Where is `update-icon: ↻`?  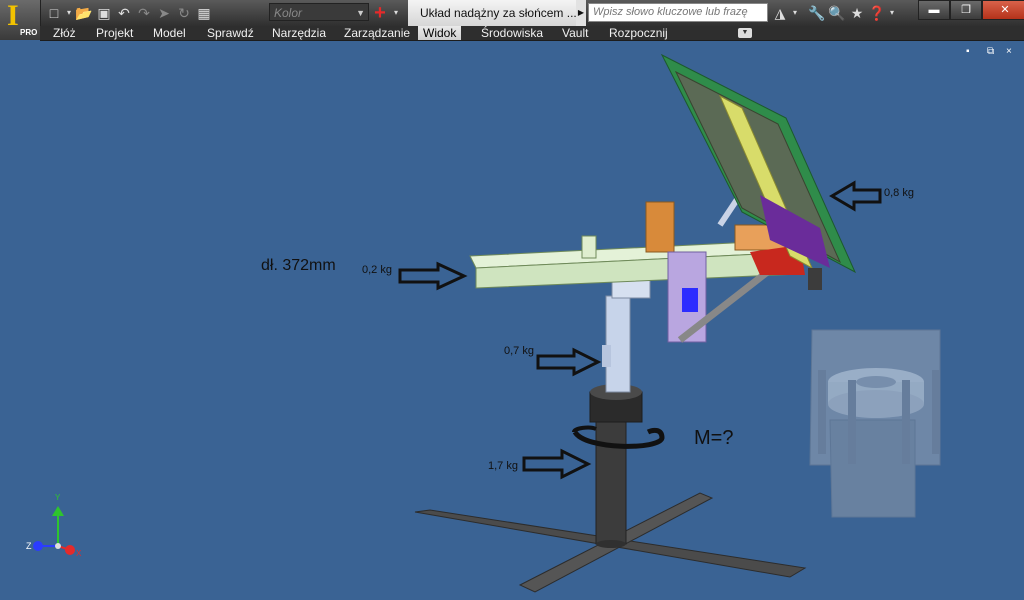 update-icon: ↻ is located at coordinates (184, 13).